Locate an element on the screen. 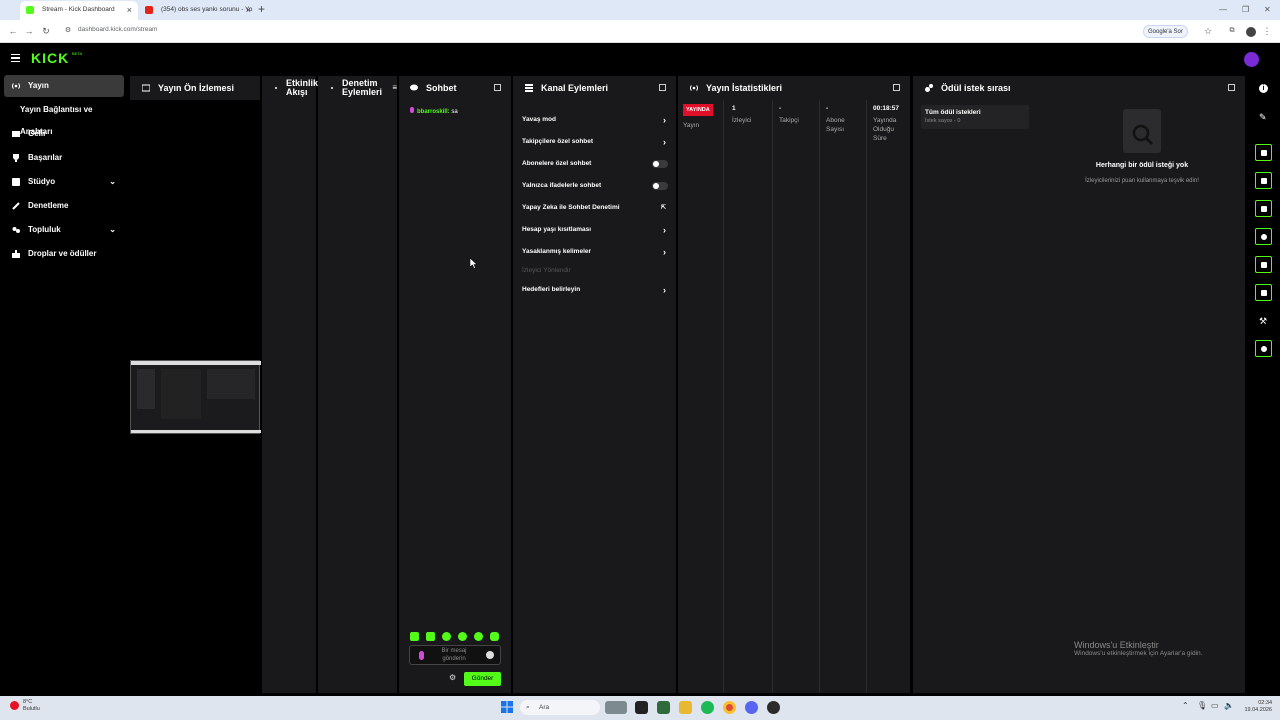 Image resolution: width=1280 pixels, height=720 pixels. chat-bubble-icon is located at coordinates (414, 88).